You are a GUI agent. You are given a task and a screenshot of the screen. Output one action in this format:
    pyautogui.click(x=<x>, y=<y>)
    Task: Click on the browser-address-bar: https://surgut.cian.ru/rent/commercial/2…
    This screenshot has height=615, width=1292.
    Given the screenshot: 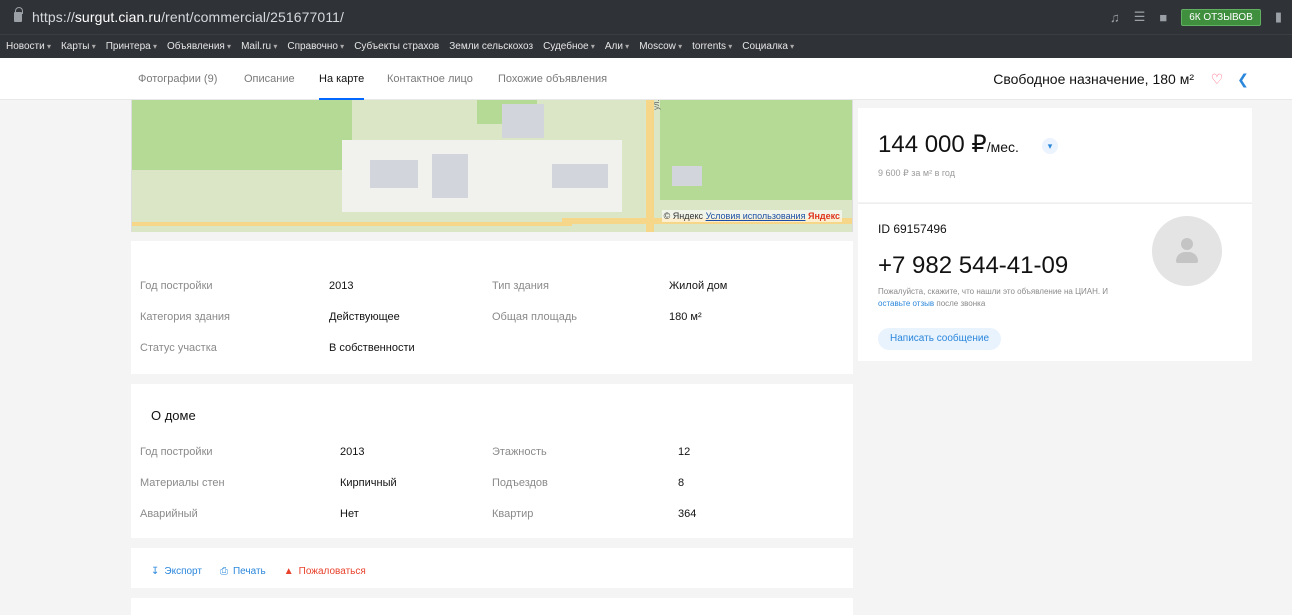 What is the action you would take?
    pyautogui.click(x=646, y=17)
    